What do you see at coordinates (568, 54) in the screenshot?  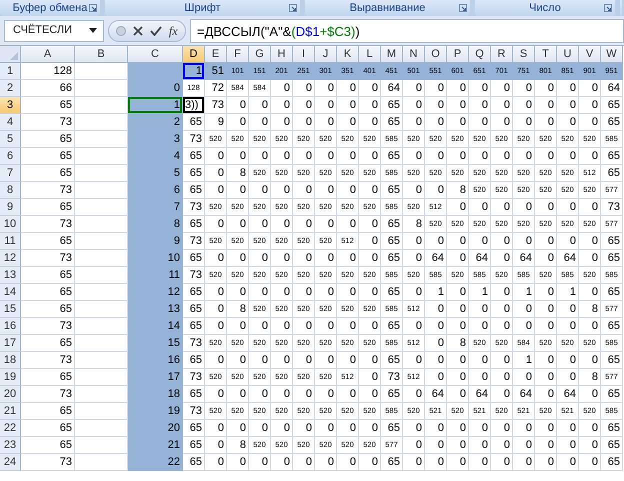 I see `column-header: U` at bounding box center [568, 54].